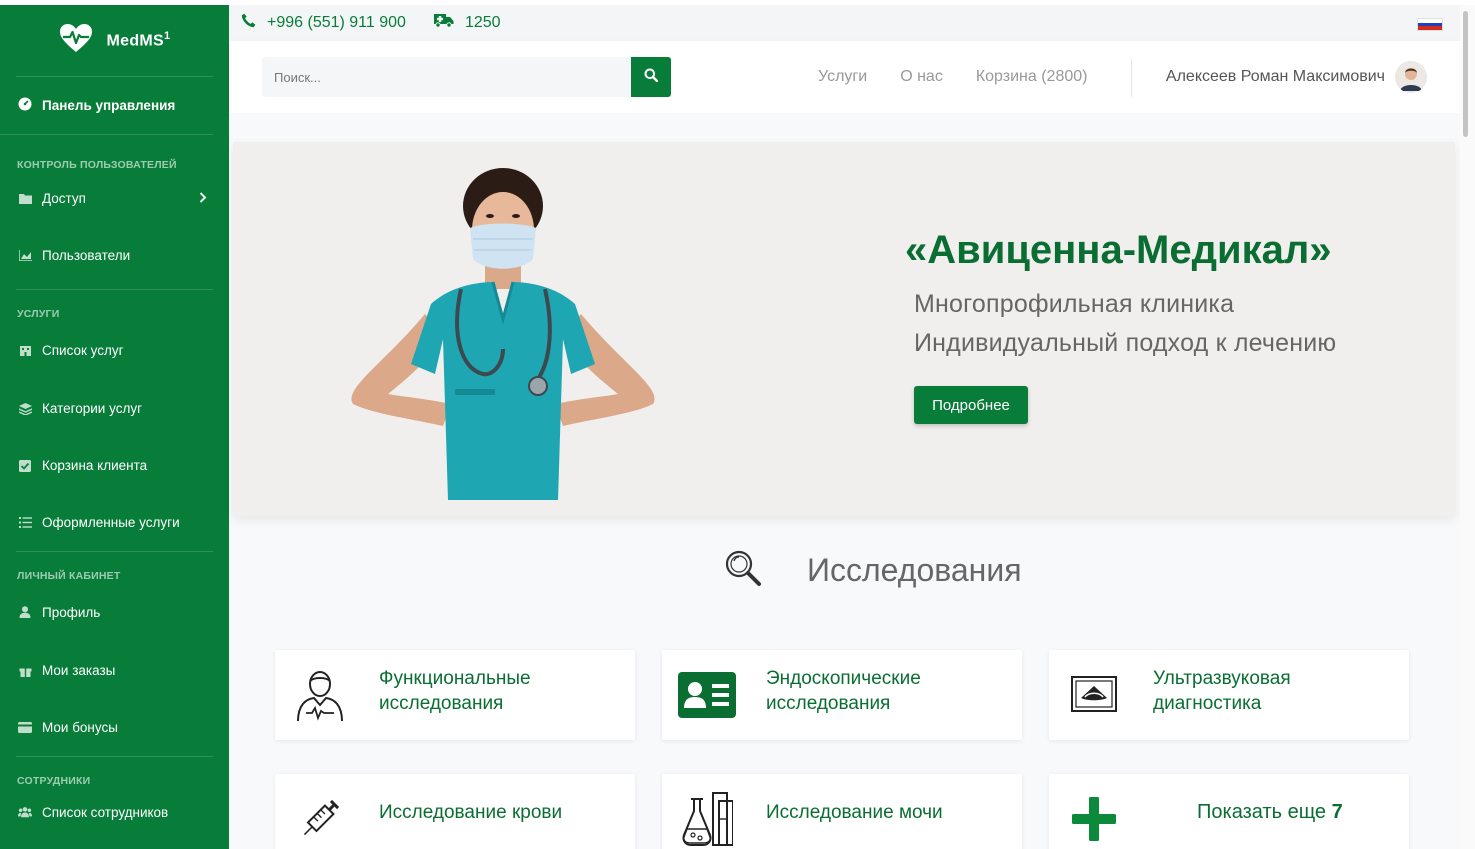  What do you see at coordinates (54, 781) in the screenshot?
I see `sidebar-section-title: Сотрудники` at bounding box center [54, 781].